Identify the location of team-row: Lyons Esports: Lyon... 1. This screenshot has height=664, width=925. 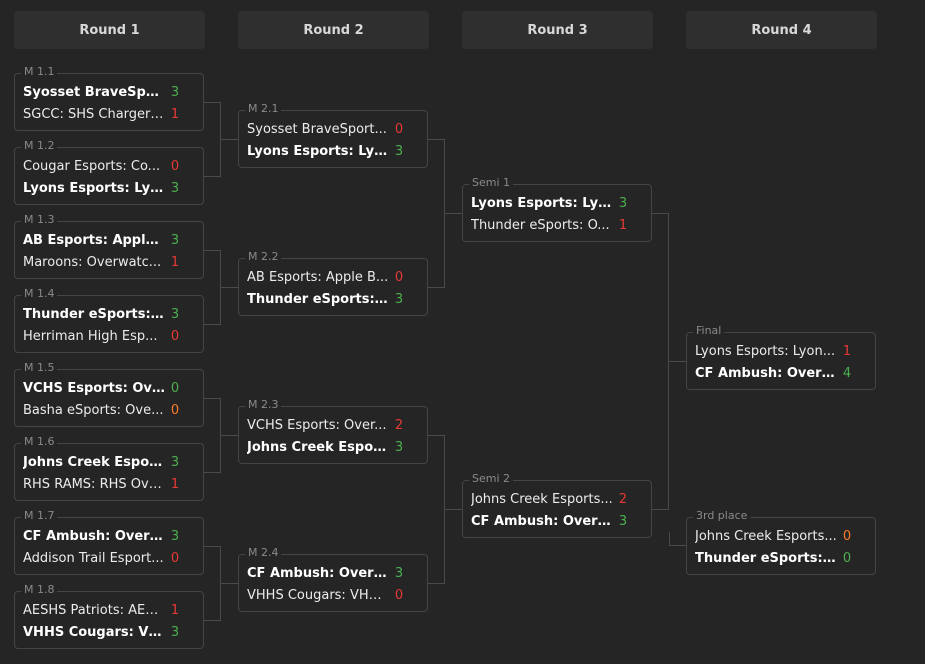
(781, 351).